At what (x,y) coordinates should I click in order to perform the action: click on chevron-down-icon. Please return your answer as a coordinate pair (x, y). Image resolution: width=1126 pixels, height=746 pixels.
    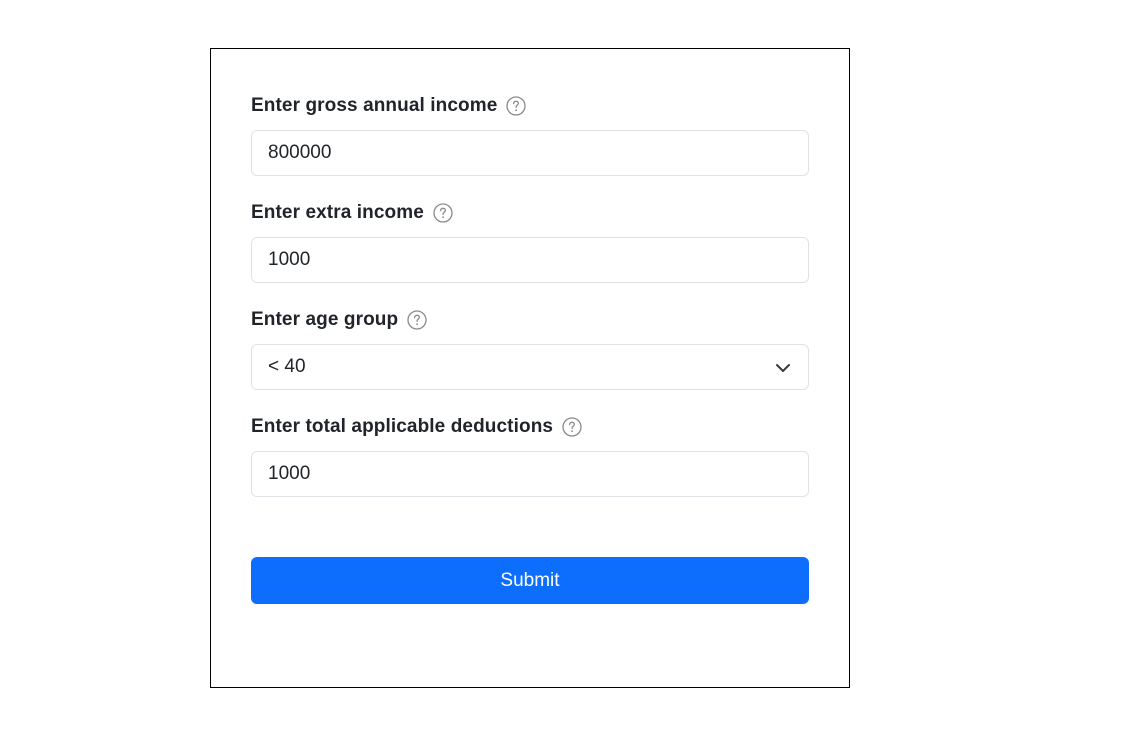
    Looking at the image, I should click on (783, 368).